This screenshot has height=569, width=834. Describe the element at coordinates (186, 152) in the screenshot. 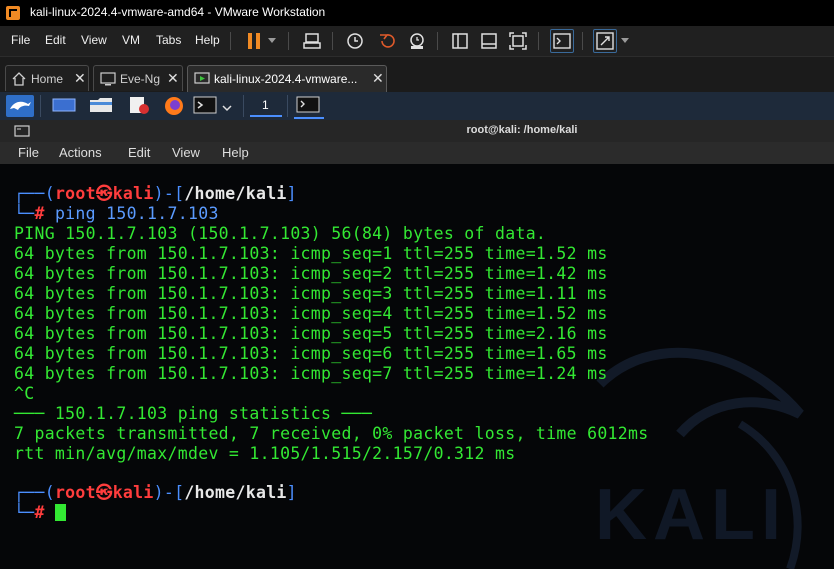

I see `terminal-menu-view: View` at that location.